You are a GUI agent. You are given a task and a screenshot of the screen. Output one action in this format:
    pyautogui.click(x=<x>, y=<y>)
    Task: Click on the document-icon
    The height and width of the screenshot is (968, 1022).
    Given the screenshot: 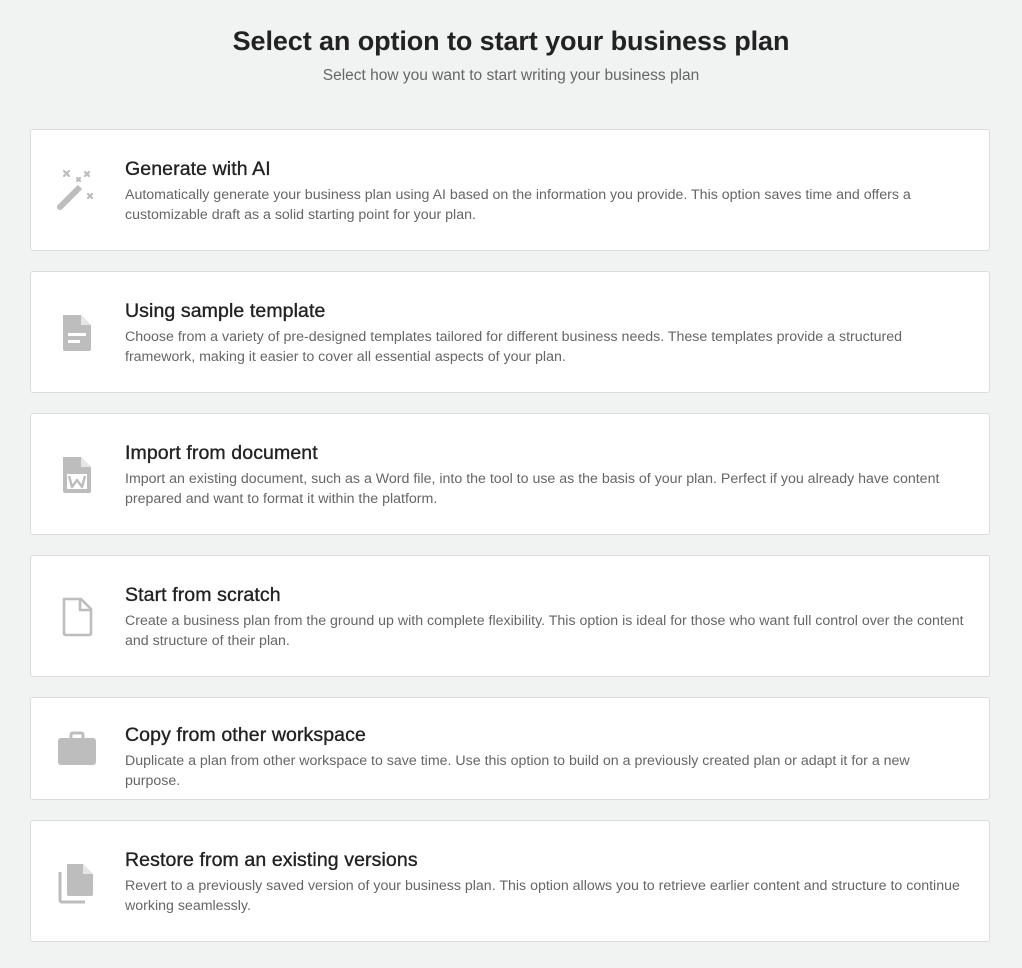 What is the action you would take?
    pyautogui.click(x=77, y=333)
    